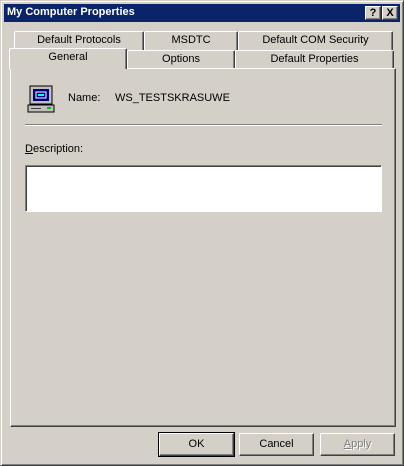 The image size is (404, 466). What do you see at coordinates (68, 58) in the screenshot?
I see `tab-general: General` at bounding box center [68, 58].